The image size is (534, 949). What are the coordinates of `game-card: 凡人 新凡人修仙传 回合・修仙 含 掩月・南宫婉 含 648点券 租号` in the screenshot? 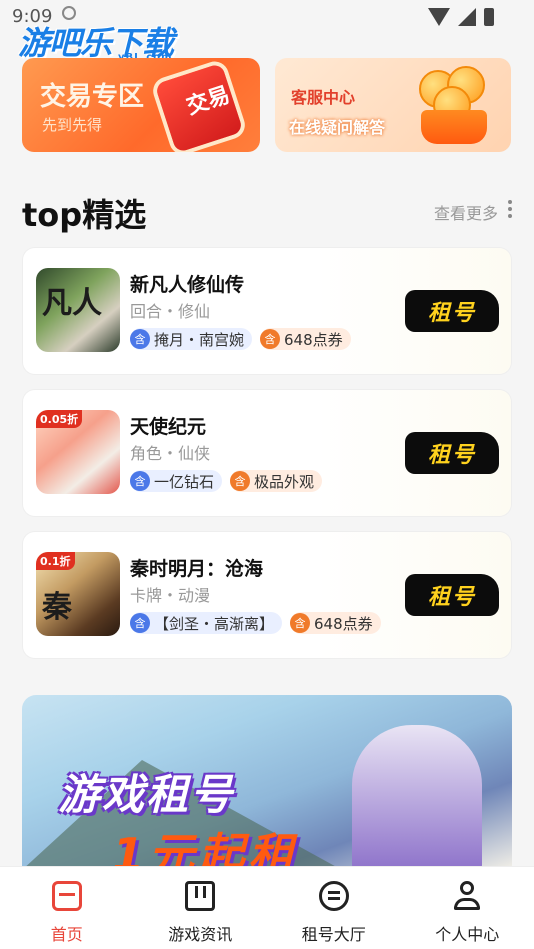 It's located at (267, 311).